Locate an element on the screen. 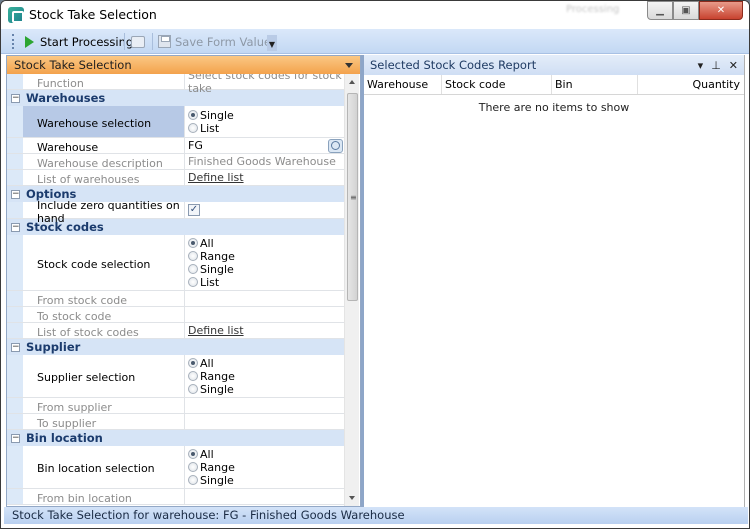 Image resolution: width=750 pixels, height=529 pixels. from-bin-location-row: From bin location is located at coordinates (176, 497).